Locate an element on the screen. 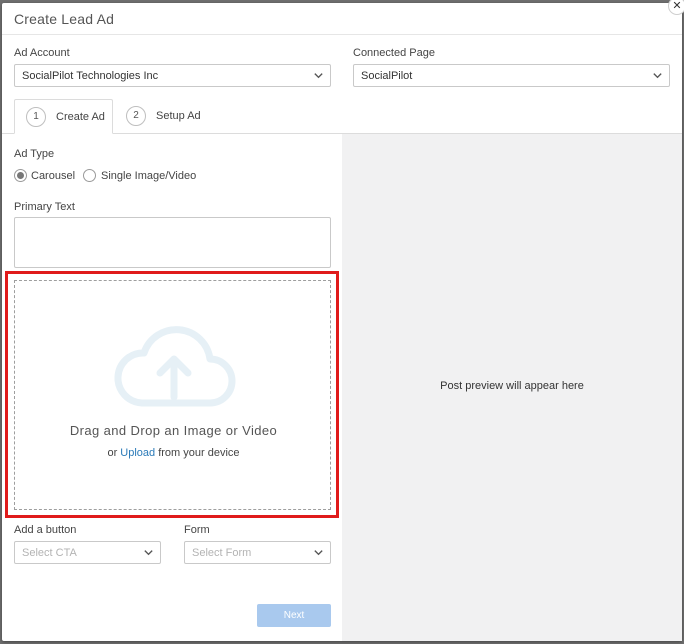  primary-text-input is located at coordinates (172, 242).